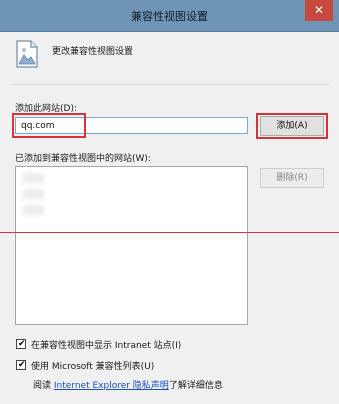 The width and height of the screenshot is (339, 404). Describe the element at coordinates (43, 386) in the screenshot. I see `footer-prefix: 阅读` at that location.